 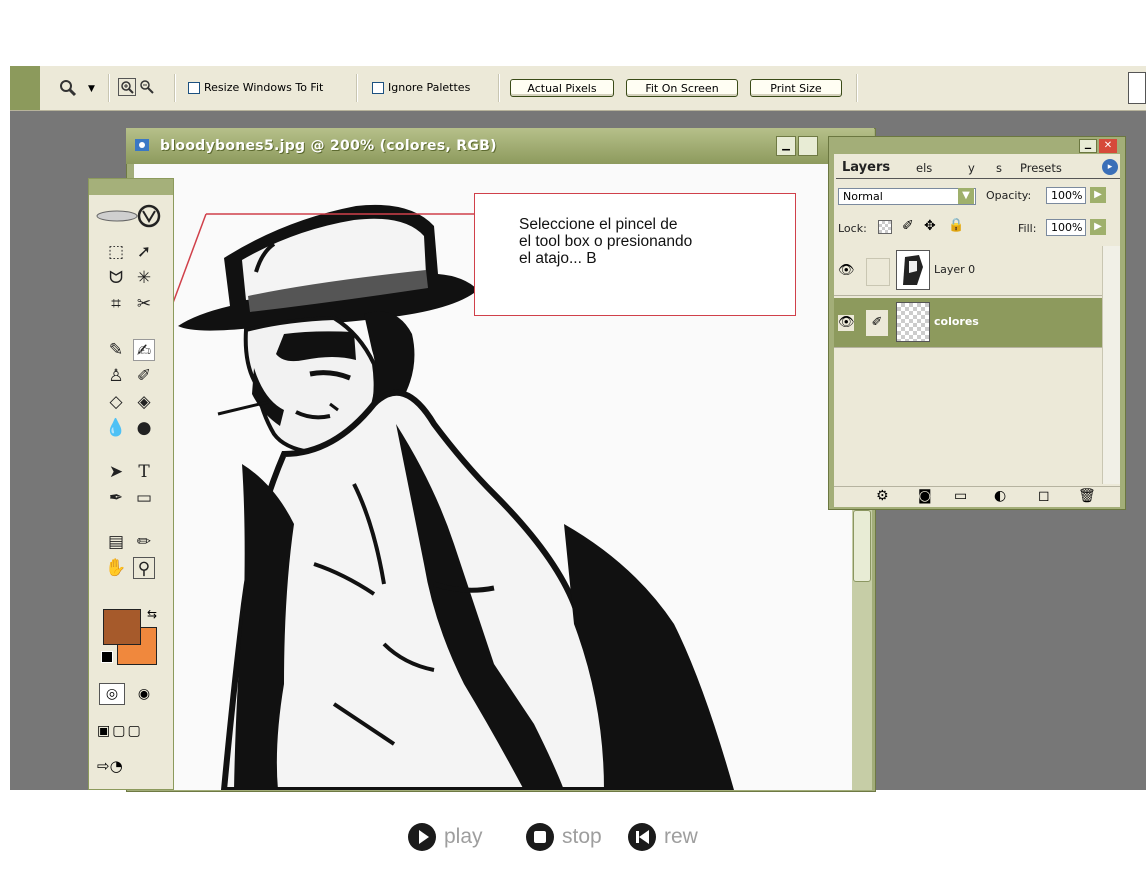 What do you see at coordinates (116, 498) in the screenshot?
I see `pen-tool-icon: ✒` at bounding box center [116, 498].